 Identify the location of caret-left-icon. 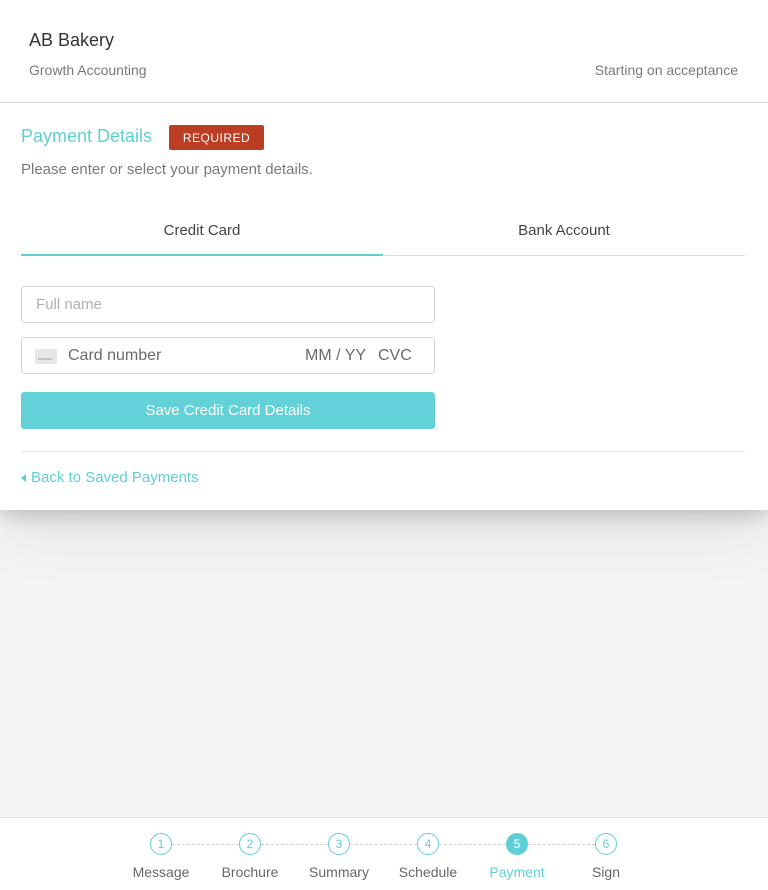
(23, 477).